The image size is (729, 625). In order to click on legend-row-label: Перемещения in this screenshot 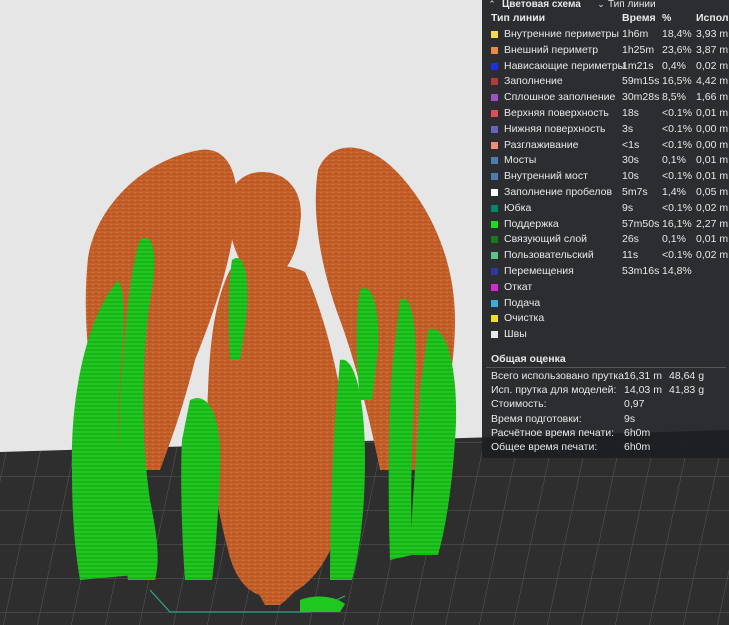, I will do `click(539, 271)`.